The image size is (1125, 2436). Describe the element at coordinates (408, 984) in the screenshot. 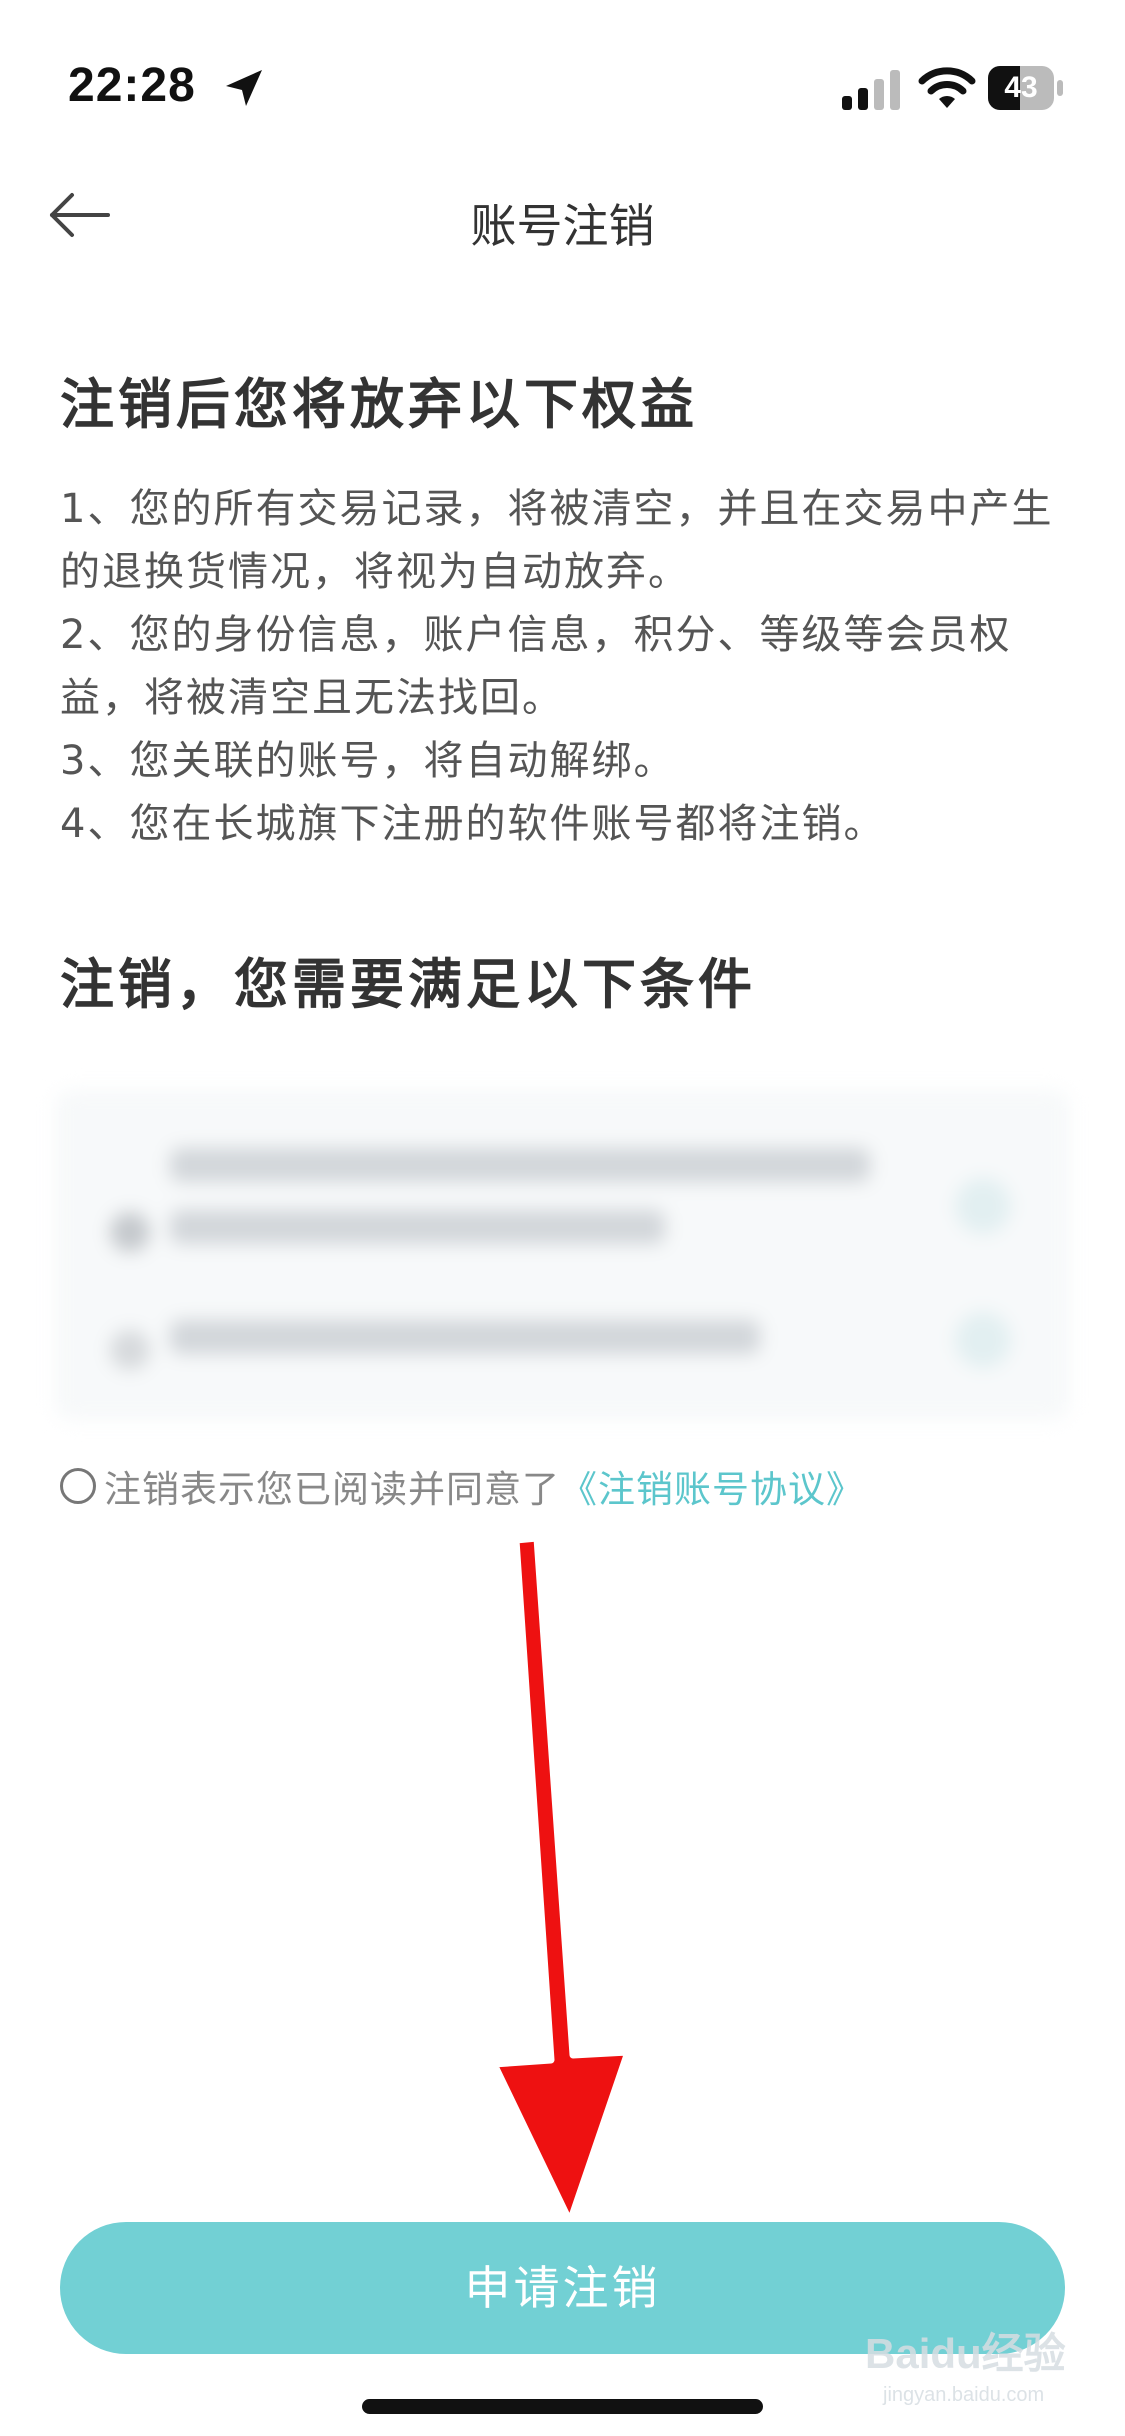

I see `conditions-heading: 注销，您需要满足以下条件` at that location.